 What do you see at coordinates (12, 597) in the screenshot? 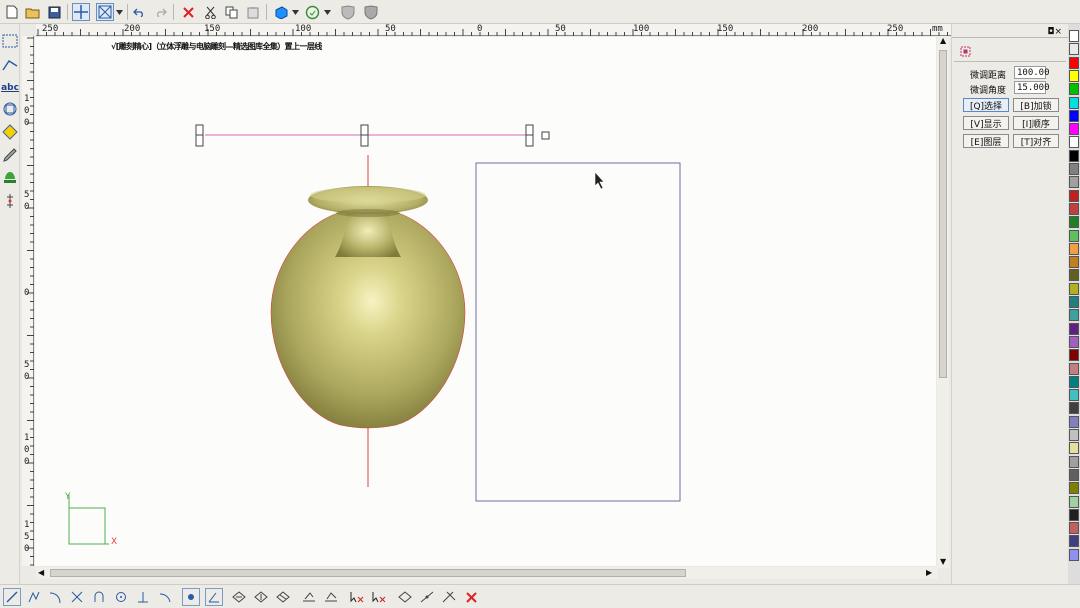
I see `line-tool-icon` at bounding box center [12, 597].